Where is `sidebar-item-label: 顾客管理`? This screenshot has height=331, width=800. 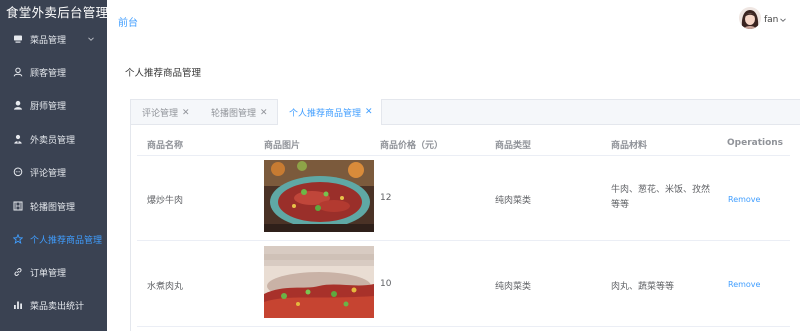
sidebar-item-label: 顾客管理 is located at coordinates (48, 73).